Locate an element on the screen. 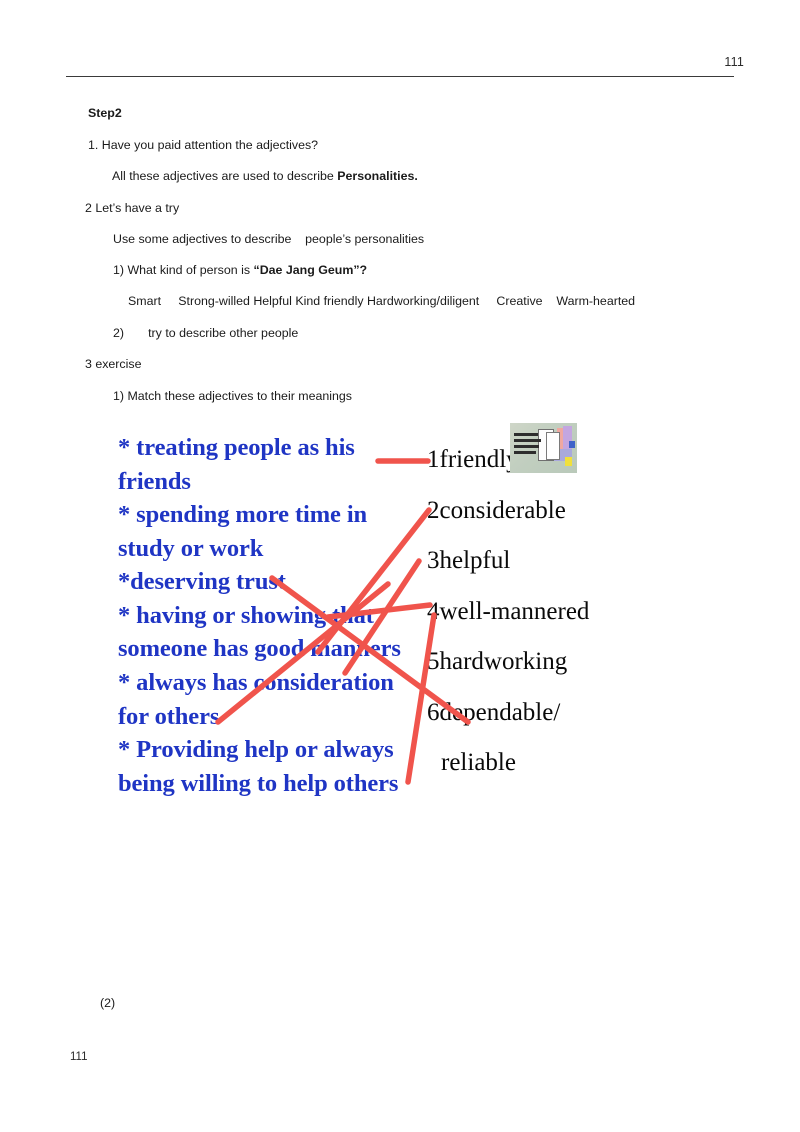 Image resolution: width=800 pixels, height=1132 pixels. clipart-swatch-blue is located at coordinates (572, 444).